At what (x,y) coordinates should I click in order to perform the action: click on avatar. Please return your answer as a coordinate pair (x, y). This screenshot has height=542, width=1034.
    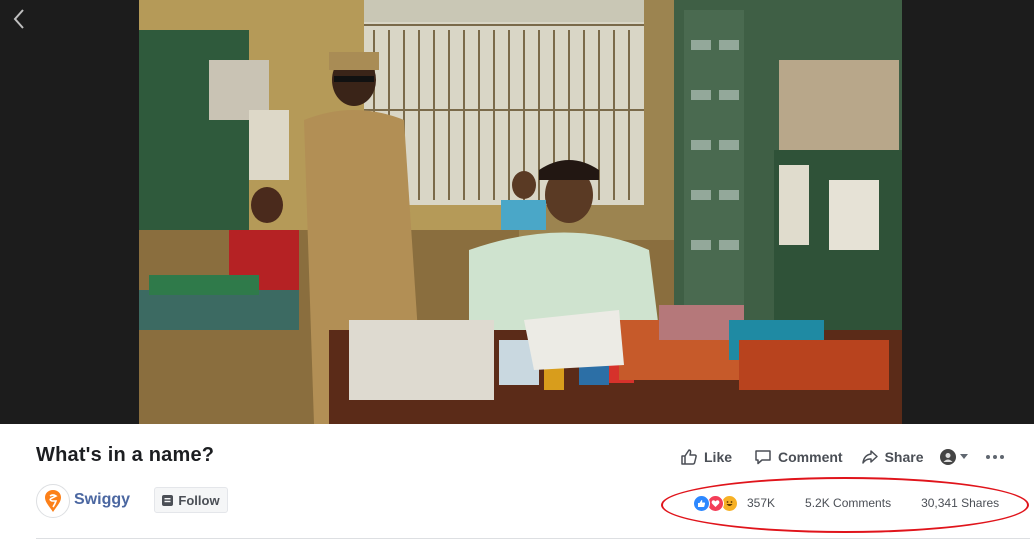
    Looking at the image, I should click on (947, 457).